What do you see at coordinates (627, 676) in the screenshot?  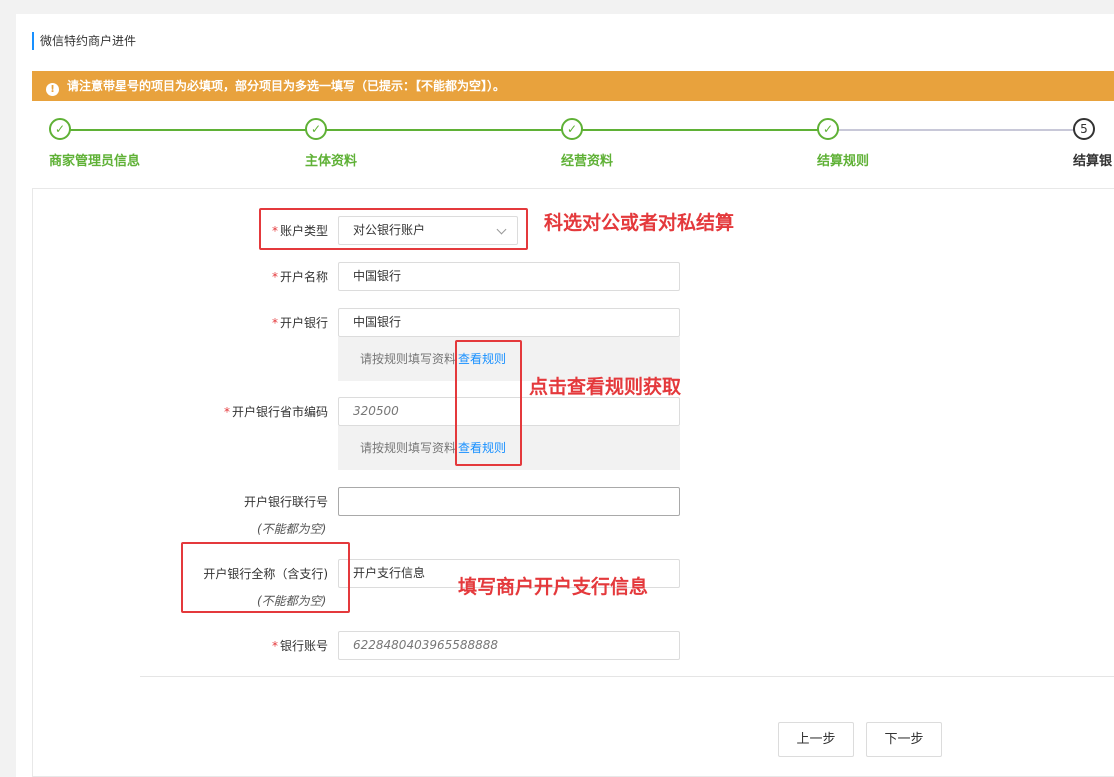 I see `form-divider` at bounding box center [627, 676].